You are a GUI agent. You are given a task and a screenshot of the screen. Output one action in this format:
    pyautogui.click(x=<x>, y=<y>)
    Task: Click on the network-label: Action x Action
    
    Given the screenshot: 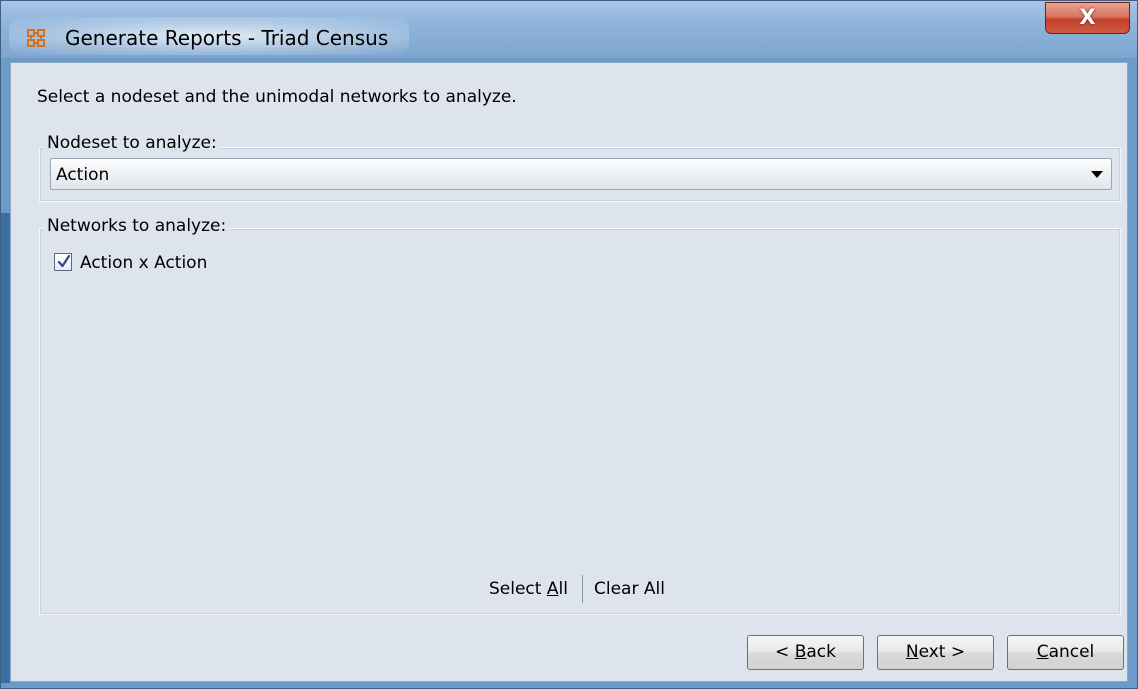 What is the action you would take?
    pyautogui.click(x=143, y=263)
    